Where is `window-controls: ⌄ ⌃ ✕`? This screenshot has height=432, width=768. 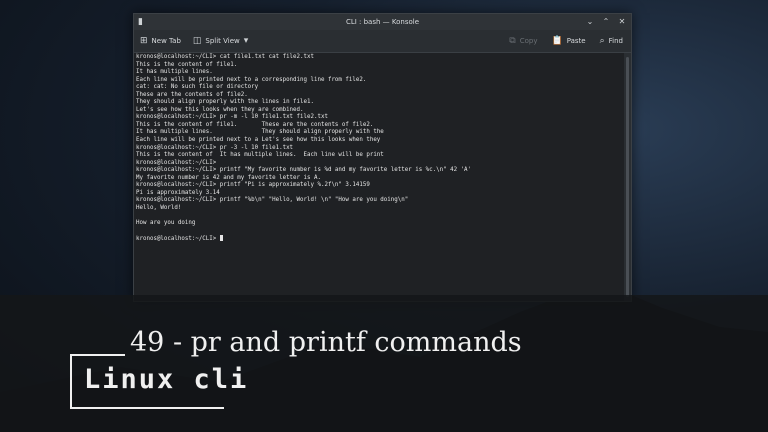
window-controls: ⌄ ⌃ ✕ is located at coordinates (606, 22).